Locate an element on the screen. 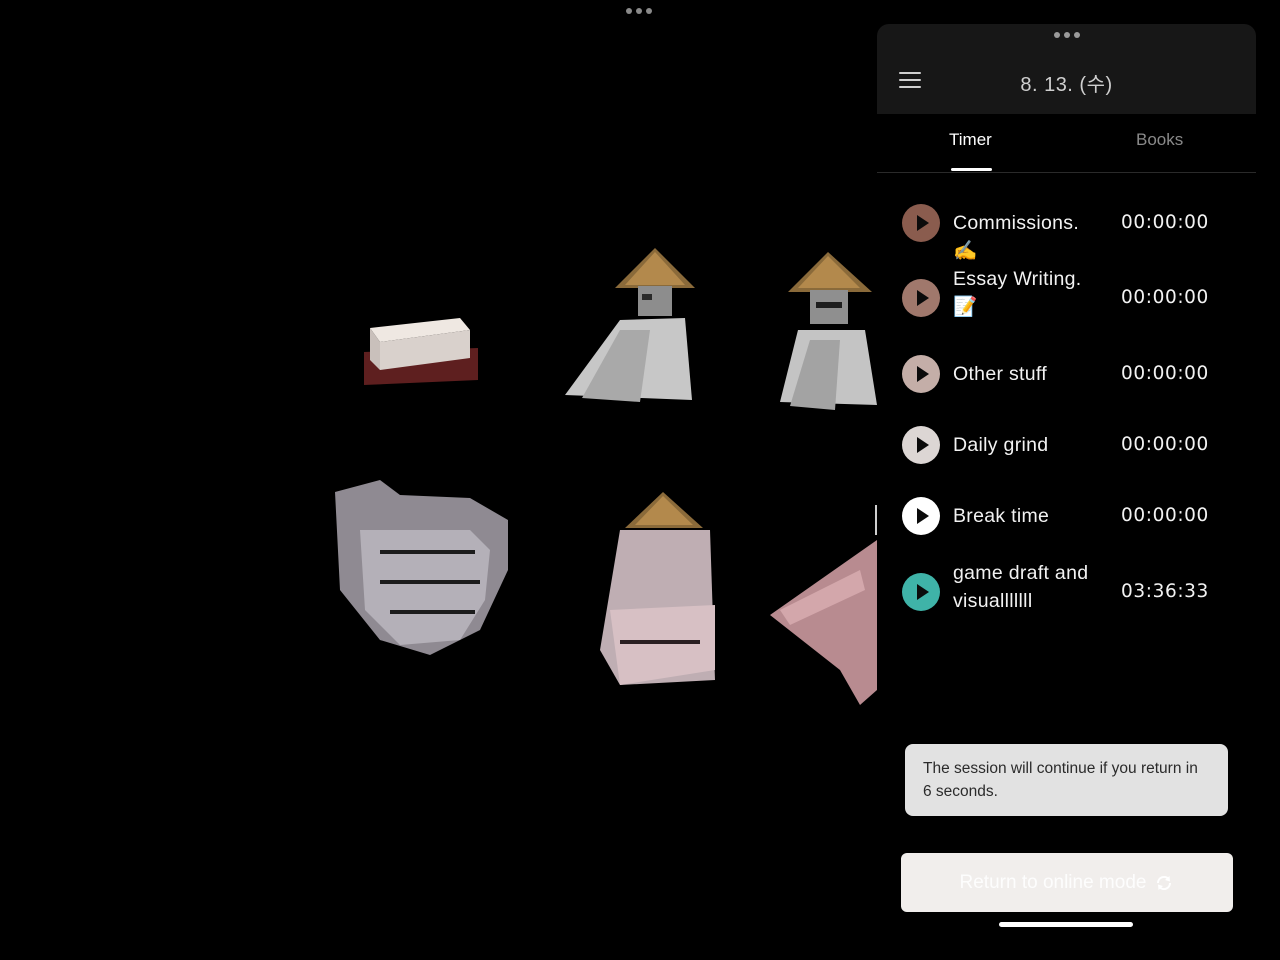  task-name: Essay Writing. 📝 is located at coordinates (1017, 293).